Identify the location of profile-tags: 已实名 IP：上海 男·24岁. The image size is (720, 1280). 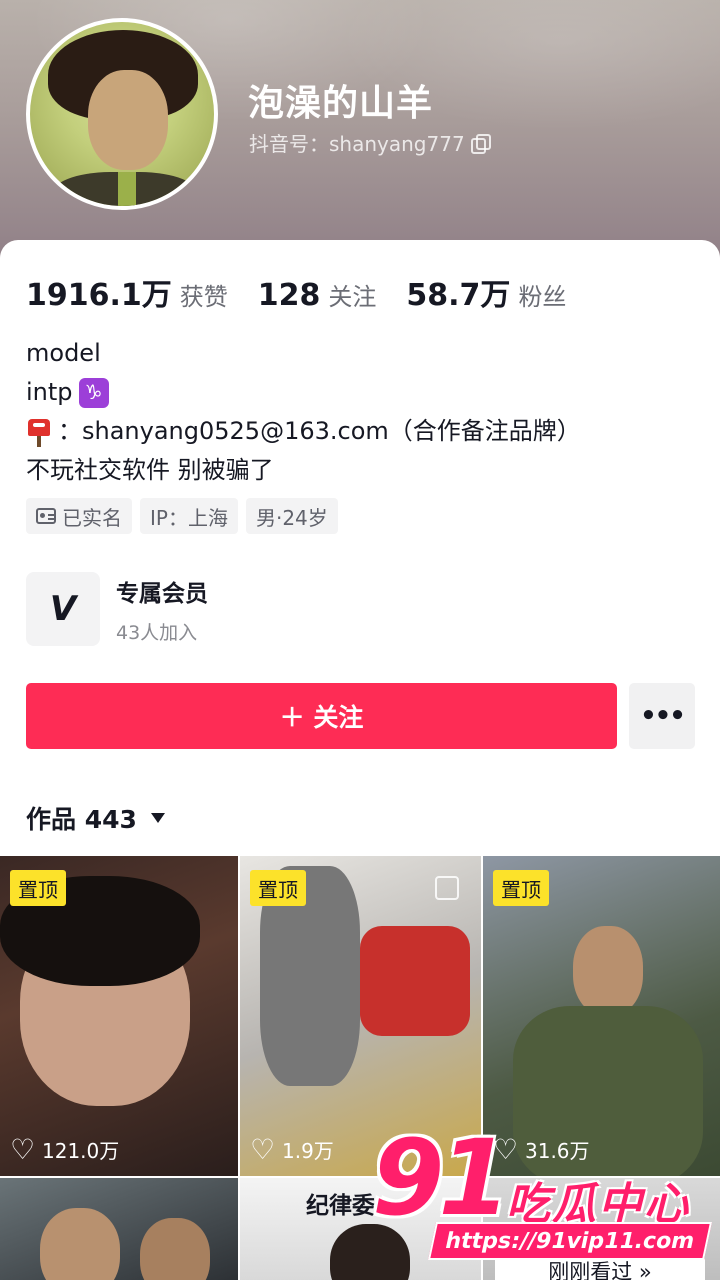
(182, 516).